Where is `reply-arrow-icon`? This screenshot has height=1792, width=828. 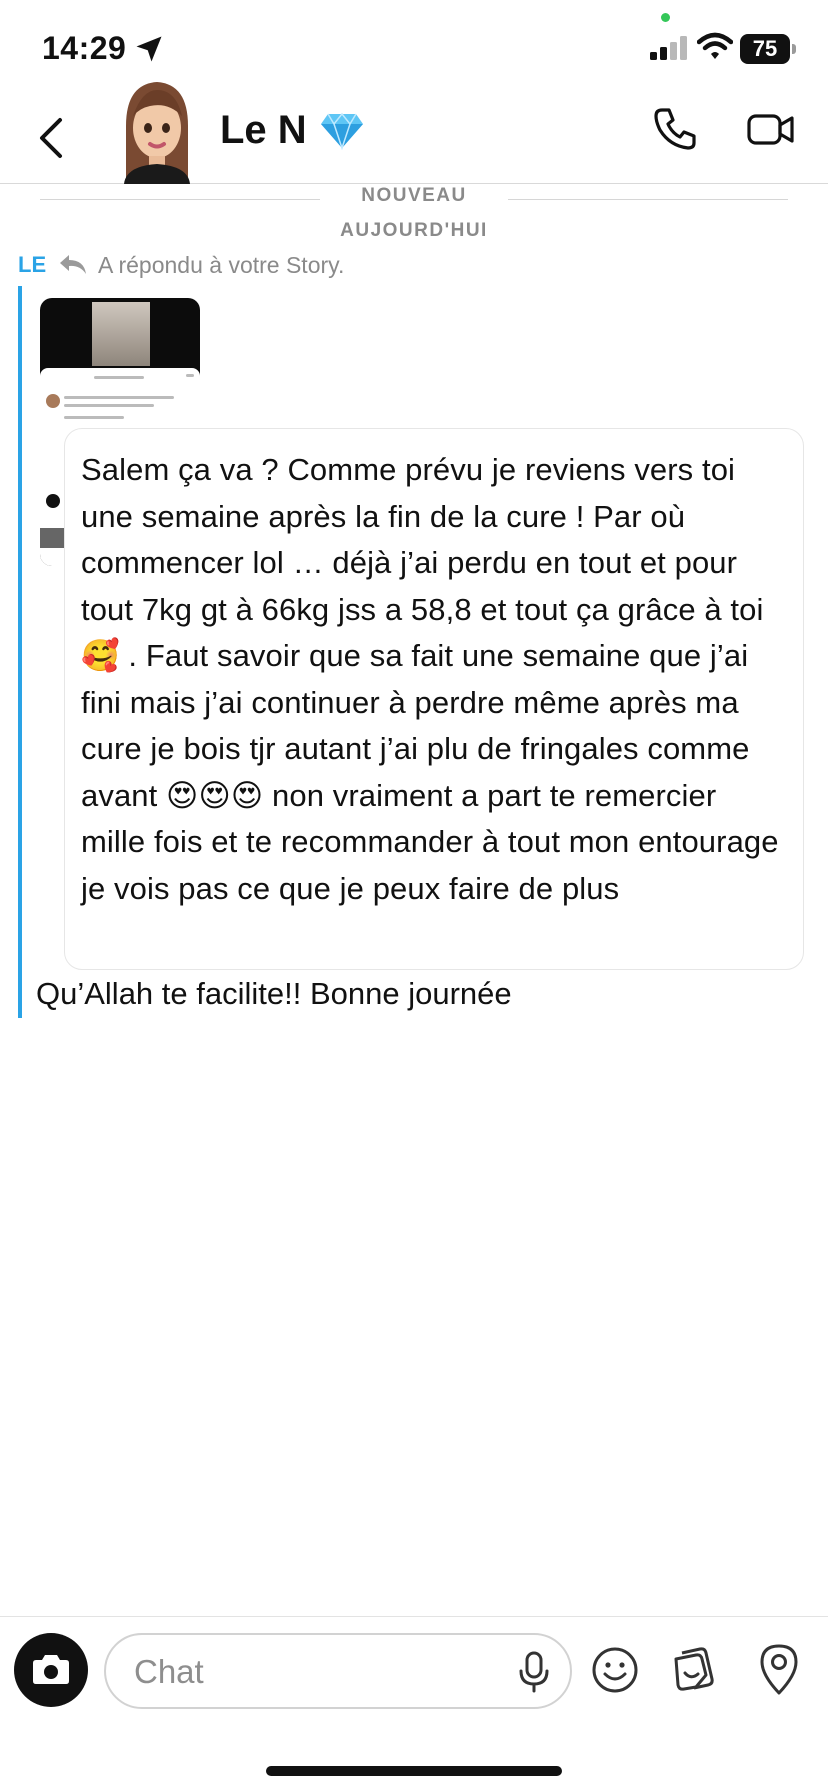 reply-arrow-icon is located at coordinates (73, 264).